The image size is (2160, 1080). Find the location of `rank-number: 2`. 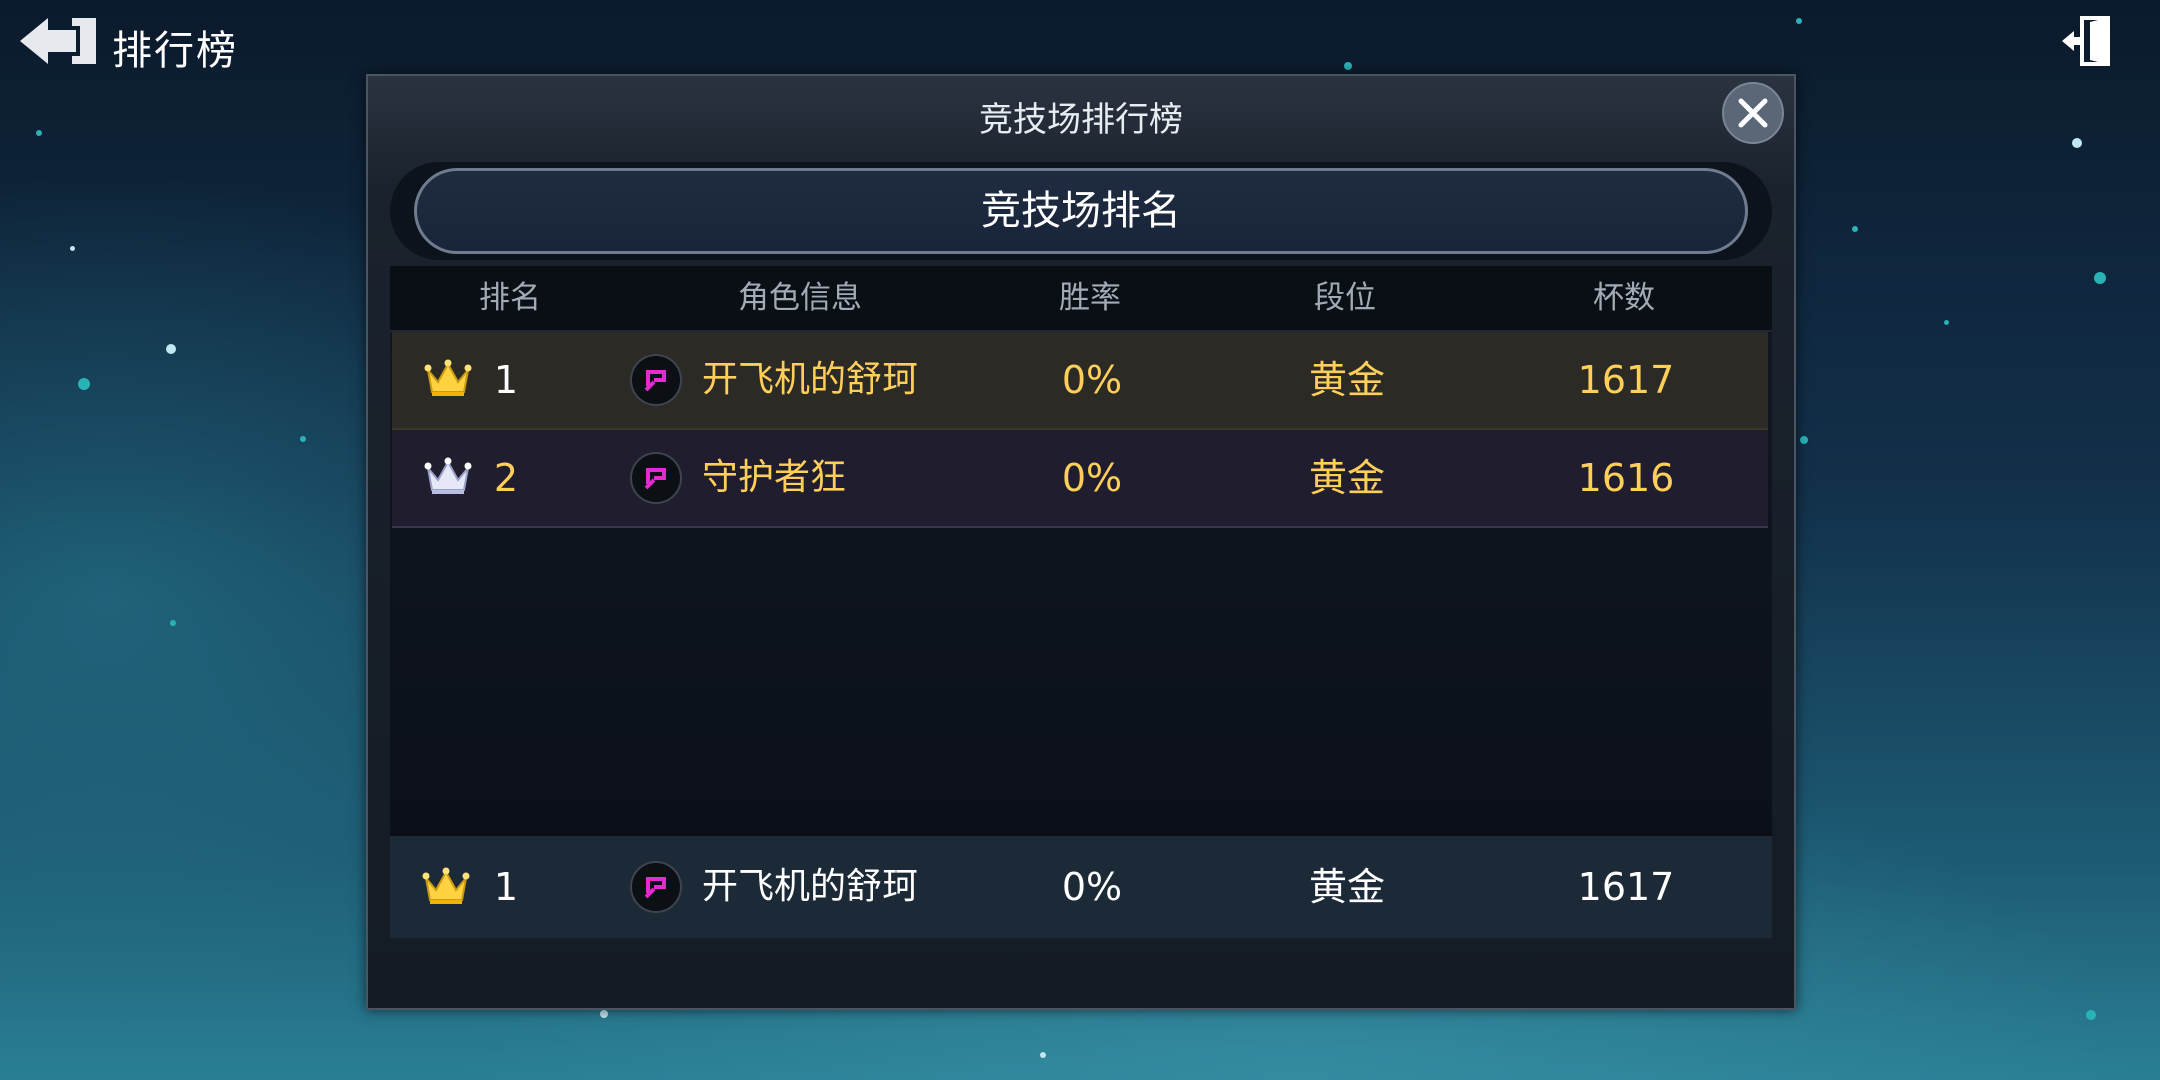

rank-number: 2 is located at coordinates (506, 478).